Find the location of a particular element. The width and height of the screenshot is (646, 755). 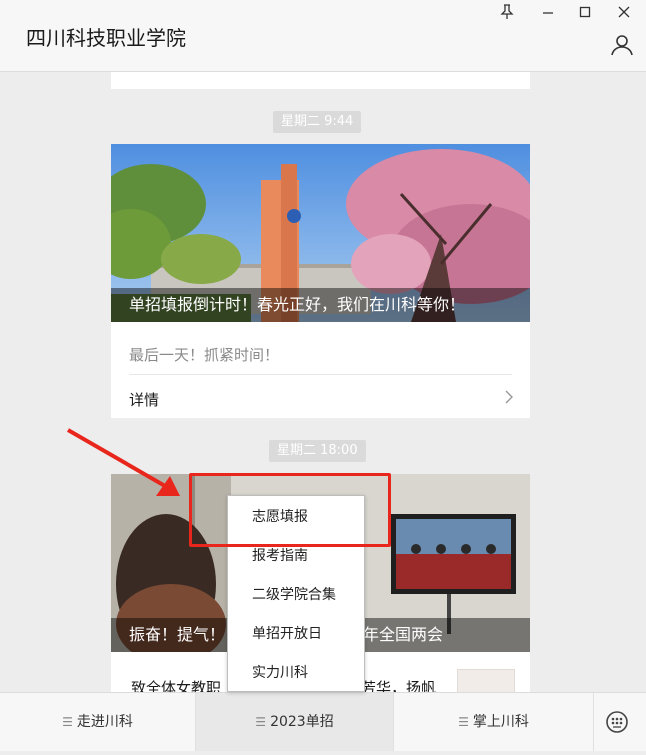

user-icon is located at coordinates (622, 45).